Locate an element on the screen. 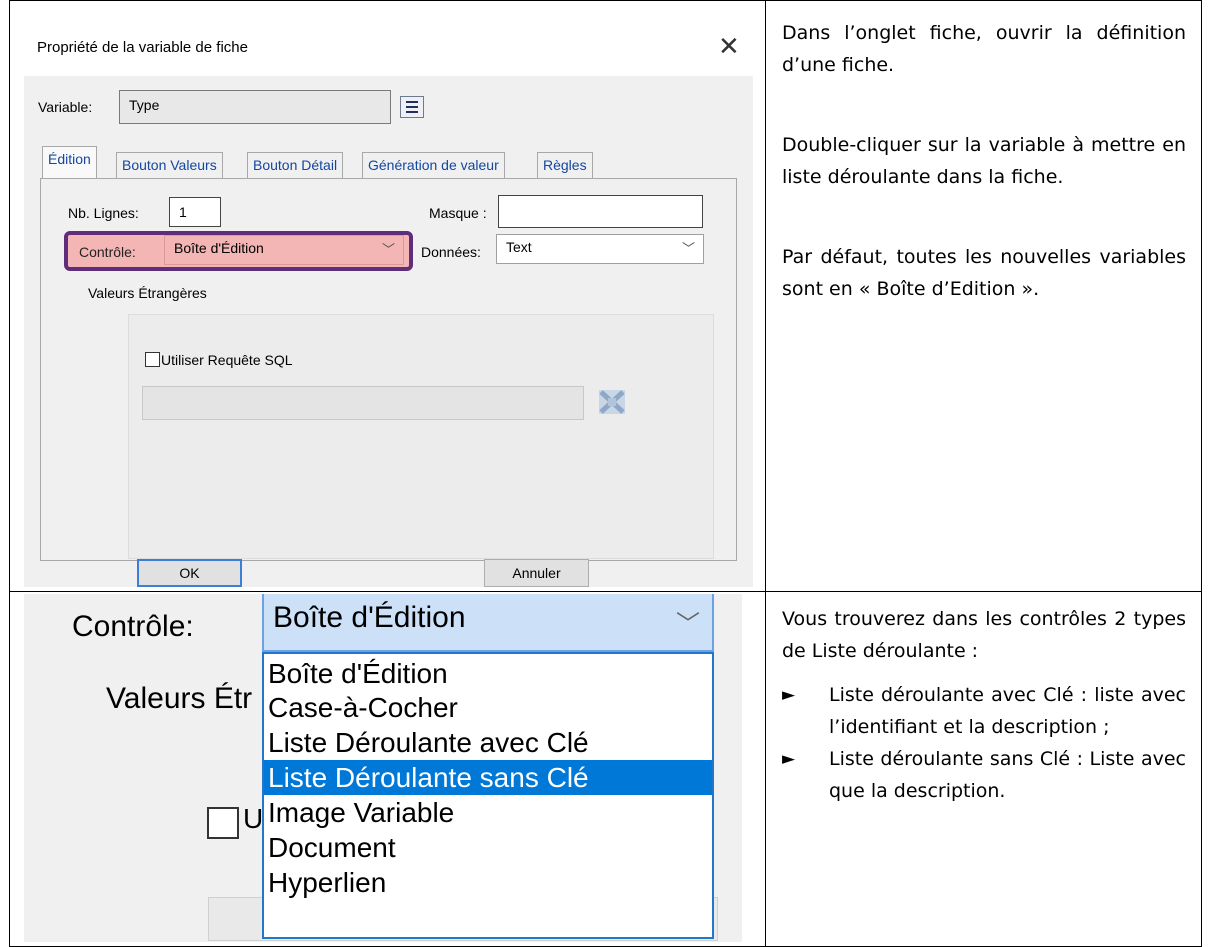 This screenshot has height=947, width=1211. option-image-variable: Image Variable is located at coordinates (488, 812).